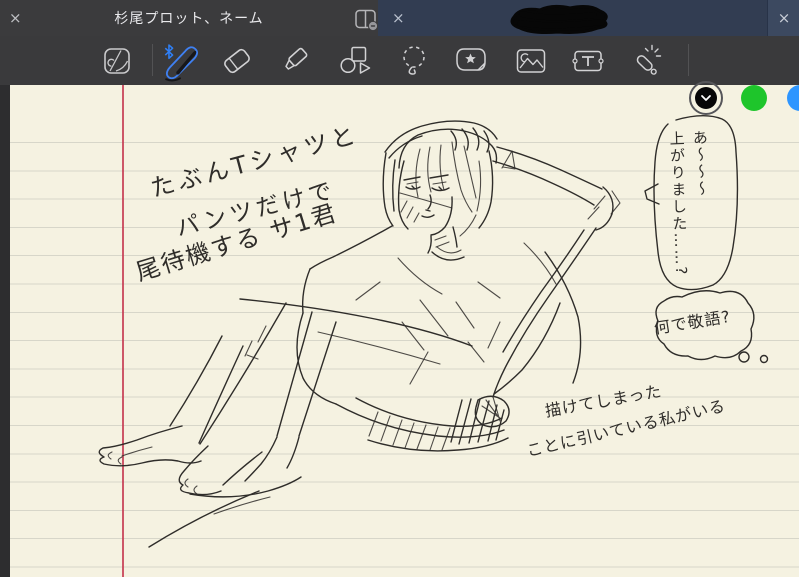  I want to click on chevron-down-icon, so click(706, 98).